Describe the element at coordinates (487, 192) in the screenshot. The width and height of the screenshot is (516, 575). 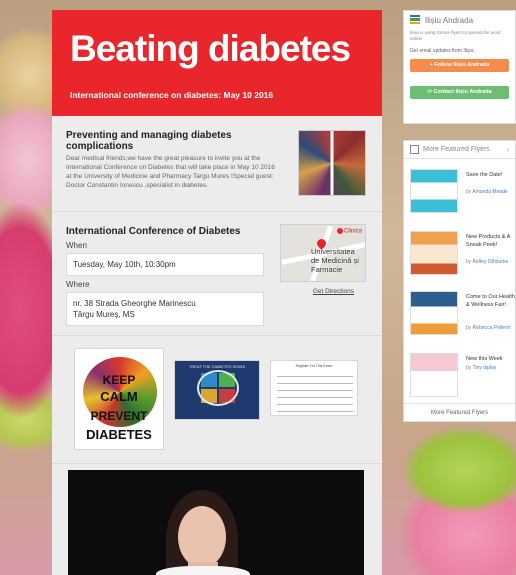
I see `featured-flyer-author: by Amanda Meade` at that location.